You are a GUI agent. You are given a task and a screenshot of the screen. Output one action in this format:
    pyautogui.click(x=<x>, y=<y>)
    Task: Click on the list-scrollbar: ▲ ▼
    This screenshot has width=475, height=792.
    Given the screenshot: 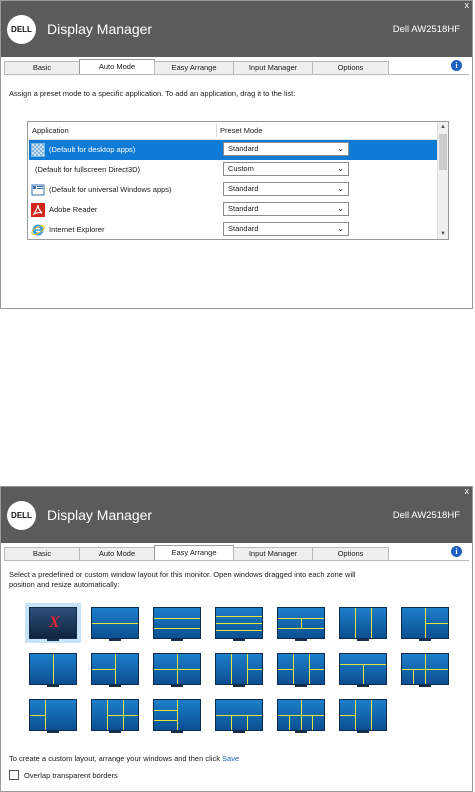 What is the action you would take?
    pyautogui.click(x=442, y=180)
    